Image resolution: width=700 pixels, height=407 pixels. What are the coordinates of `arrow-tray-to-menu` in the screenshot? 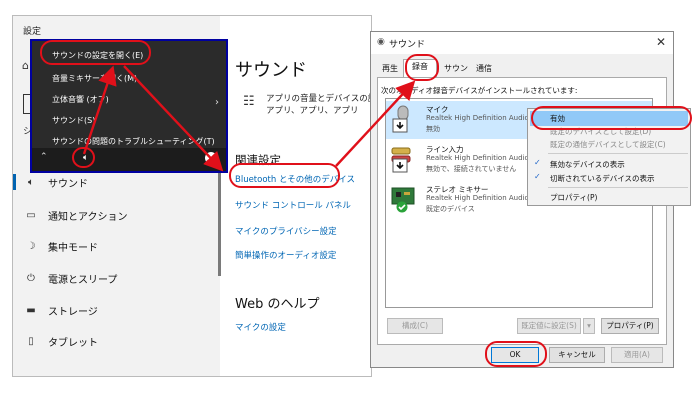 It's located at (99, 110).